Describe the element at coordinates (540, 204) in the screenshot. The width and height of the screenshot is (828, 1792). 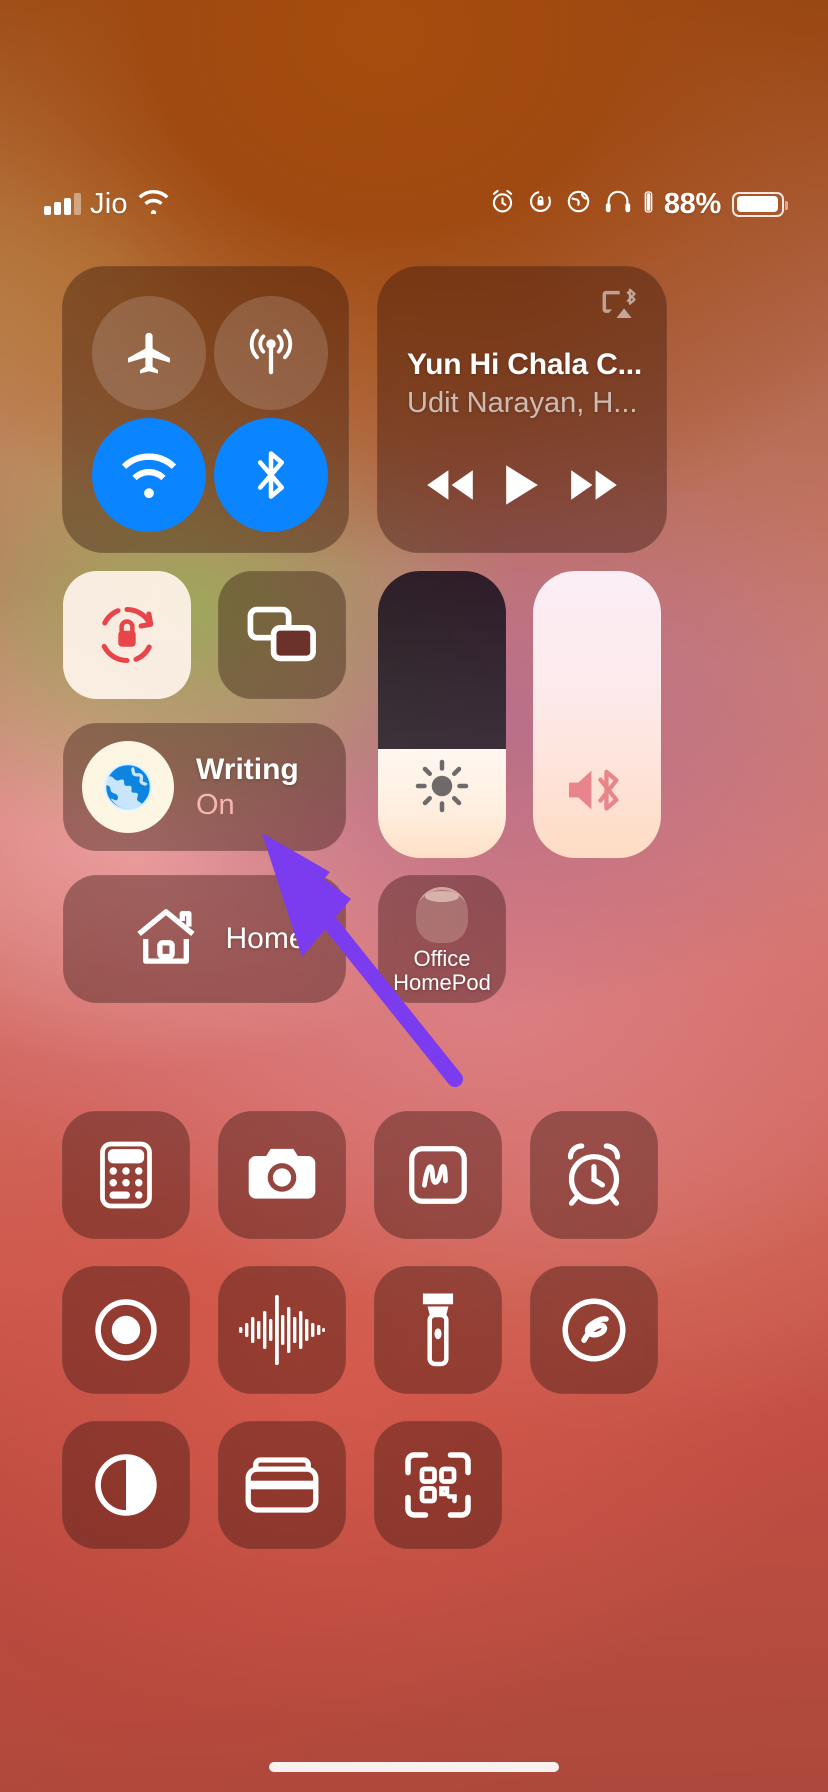
I see `rotation-lock-icon` at that location.